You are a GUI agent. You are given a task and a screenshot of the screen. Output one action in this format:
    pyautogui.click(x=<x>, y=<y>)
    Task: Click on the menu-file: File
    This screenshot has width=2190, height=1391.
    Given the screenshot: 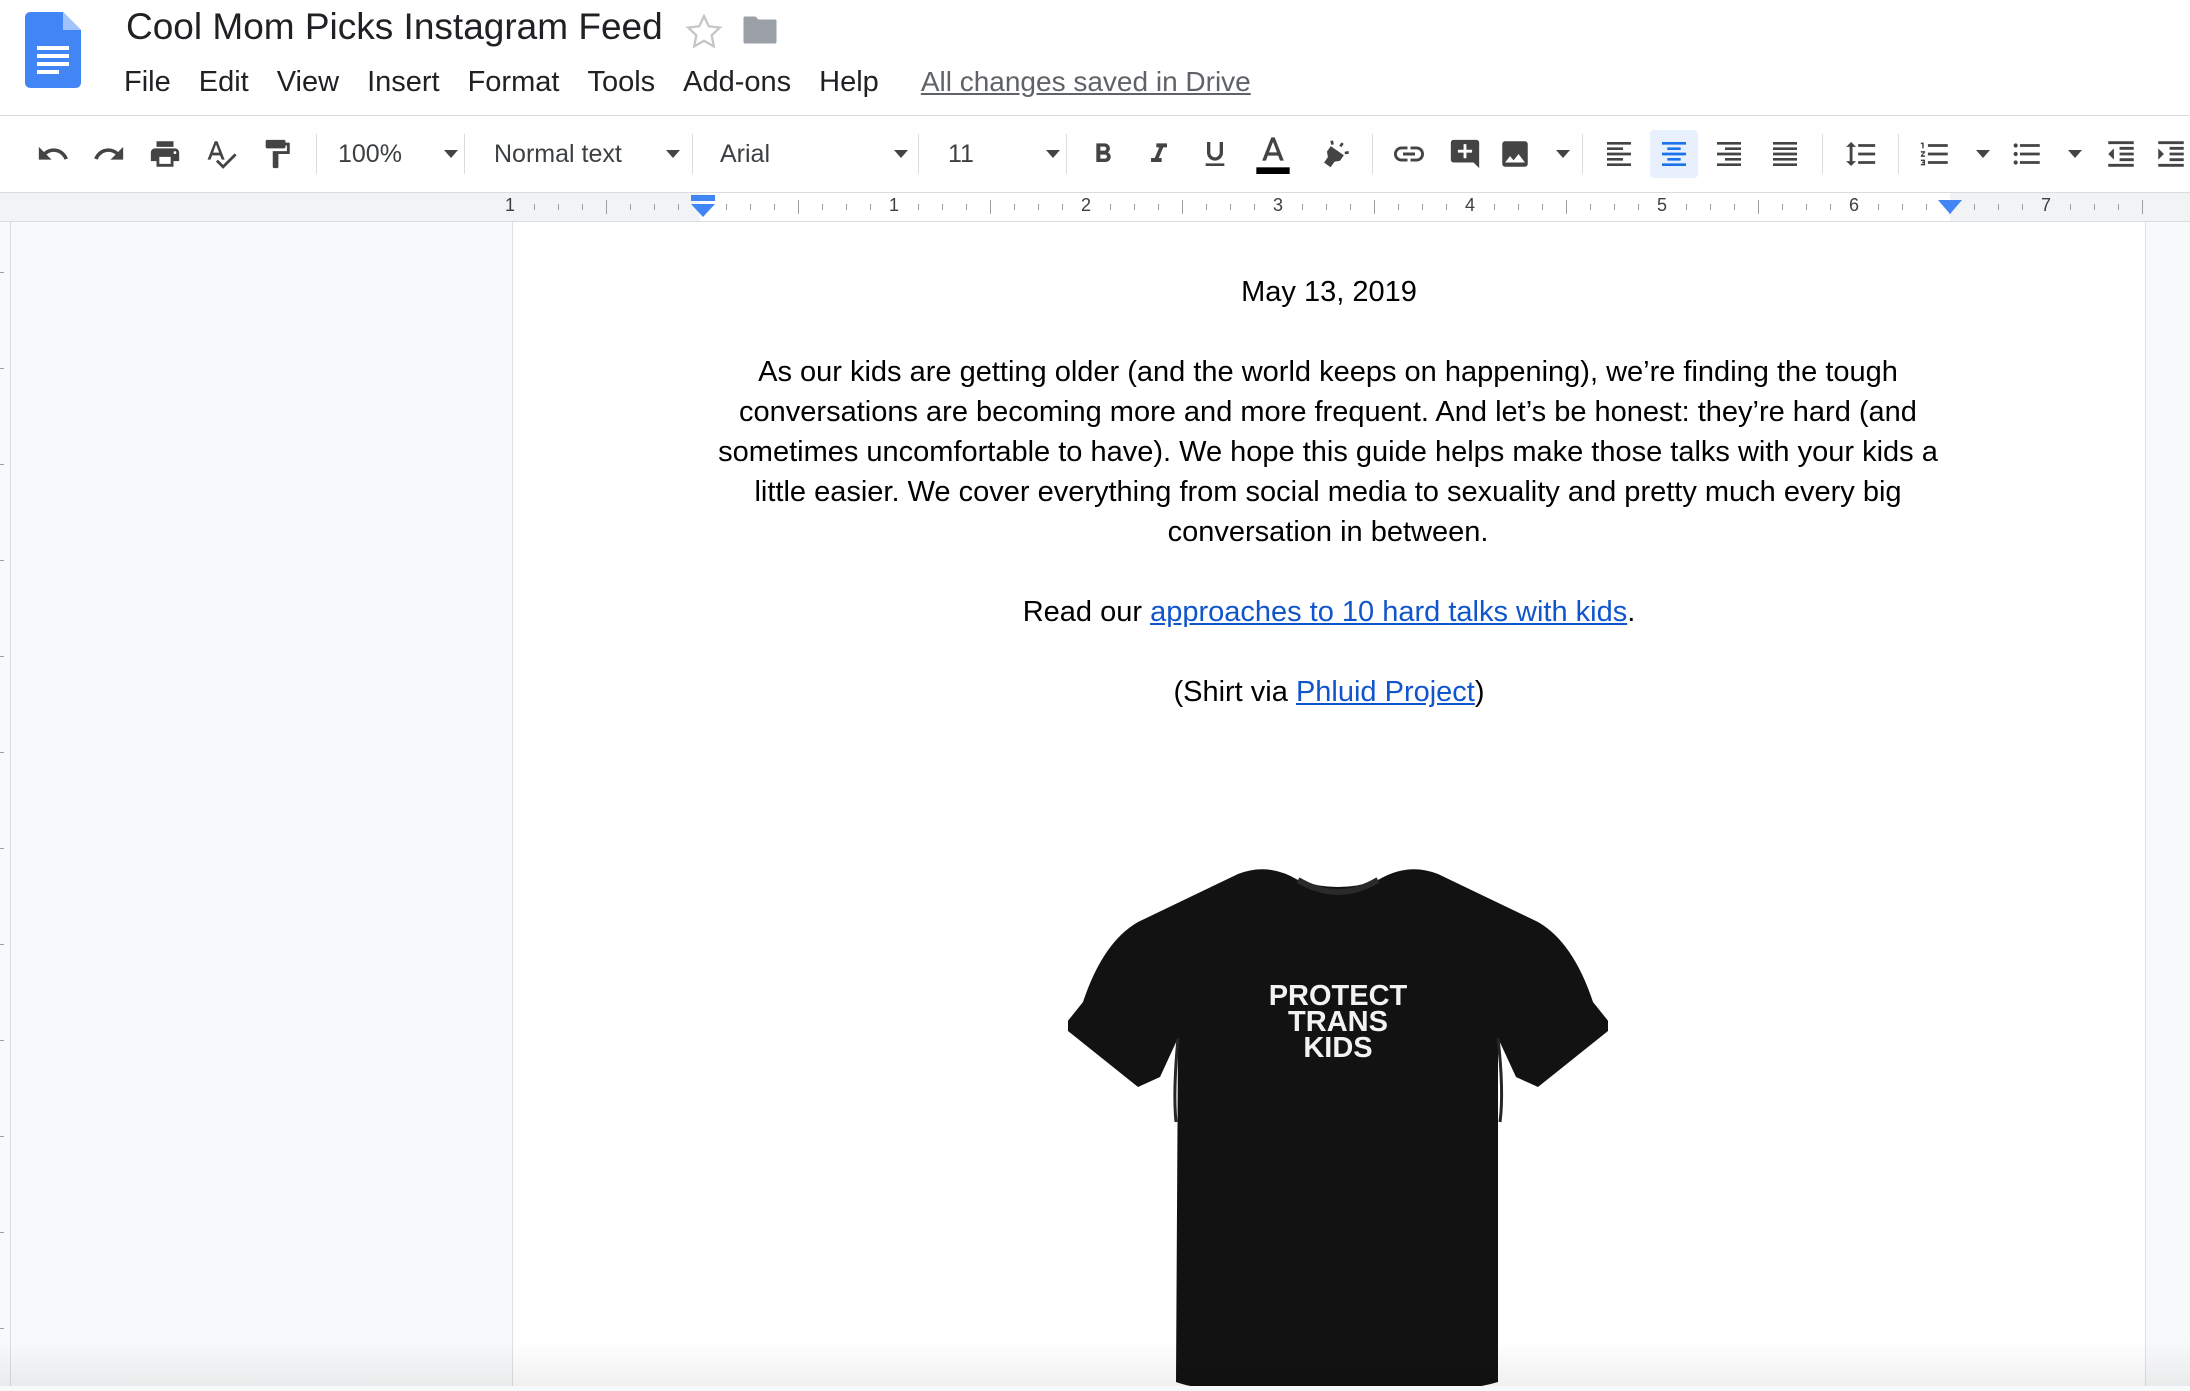 What is the action you would take?
    pyautogui.click(x=154, y=82)
    